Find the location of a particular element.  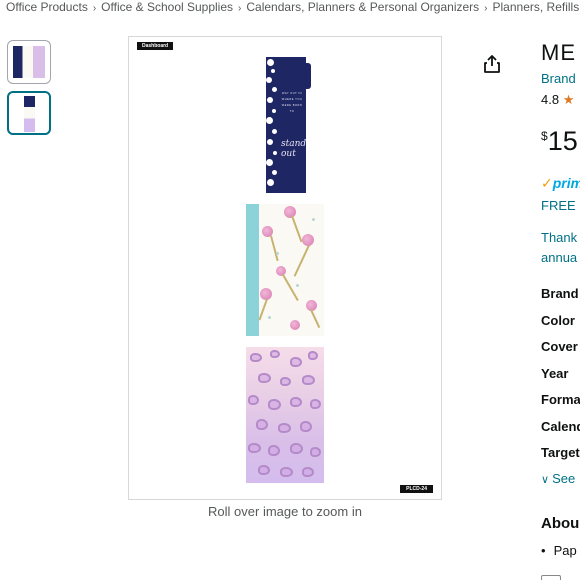

about-bullet: • Pap is located at coordinates (559, 550).